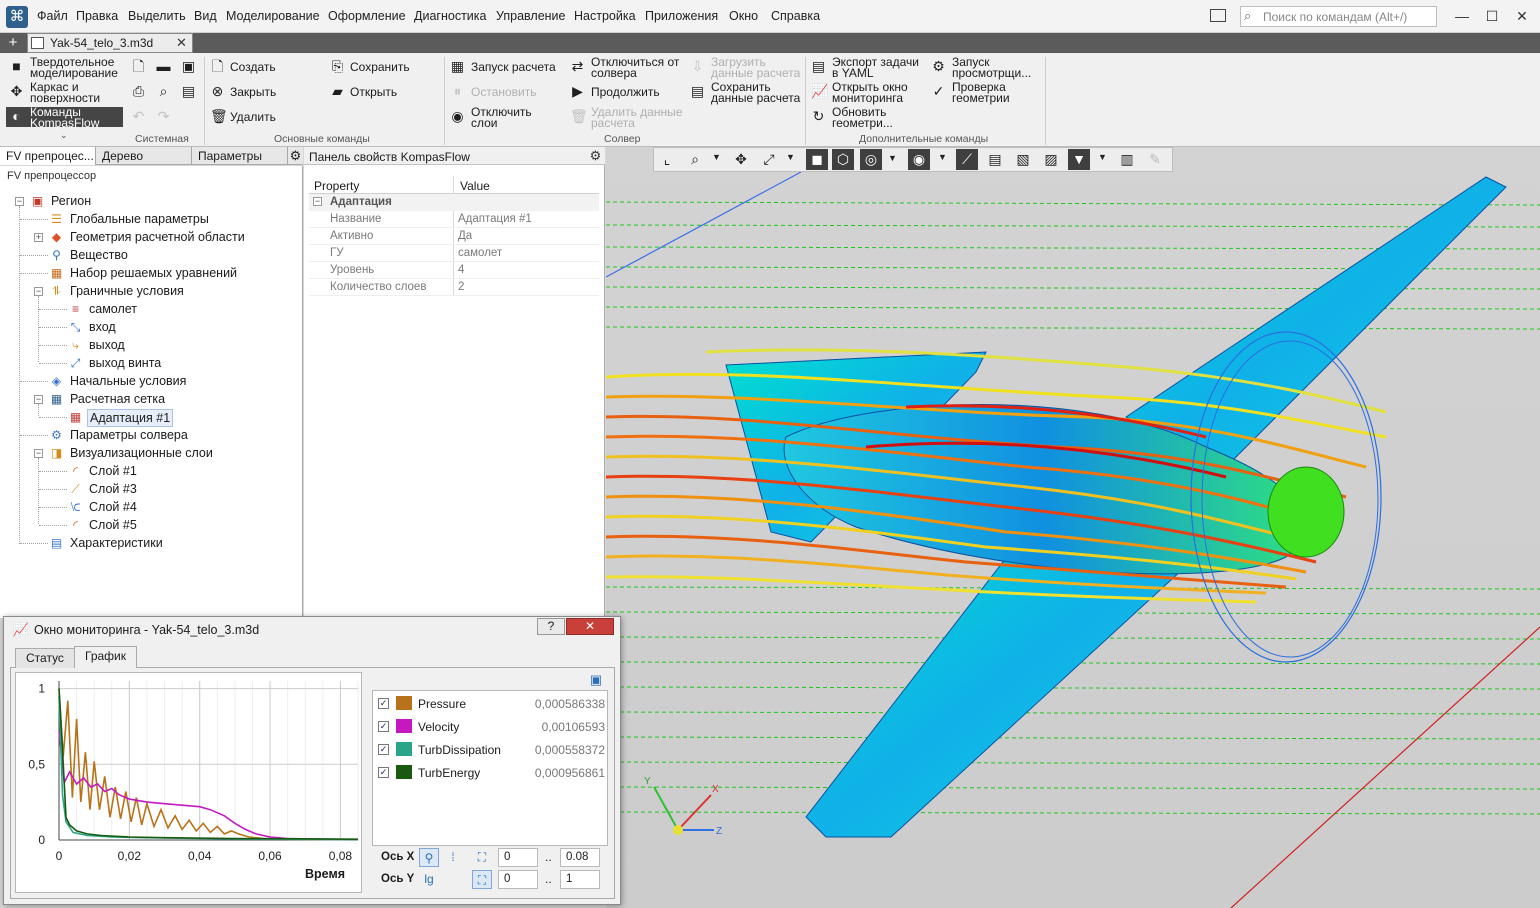 The height and width of the screenshot is (908, 1540). Describe the element at coordinates (163, 66) in the screenshot. I see `open-folder-icon: ▬` at that location.